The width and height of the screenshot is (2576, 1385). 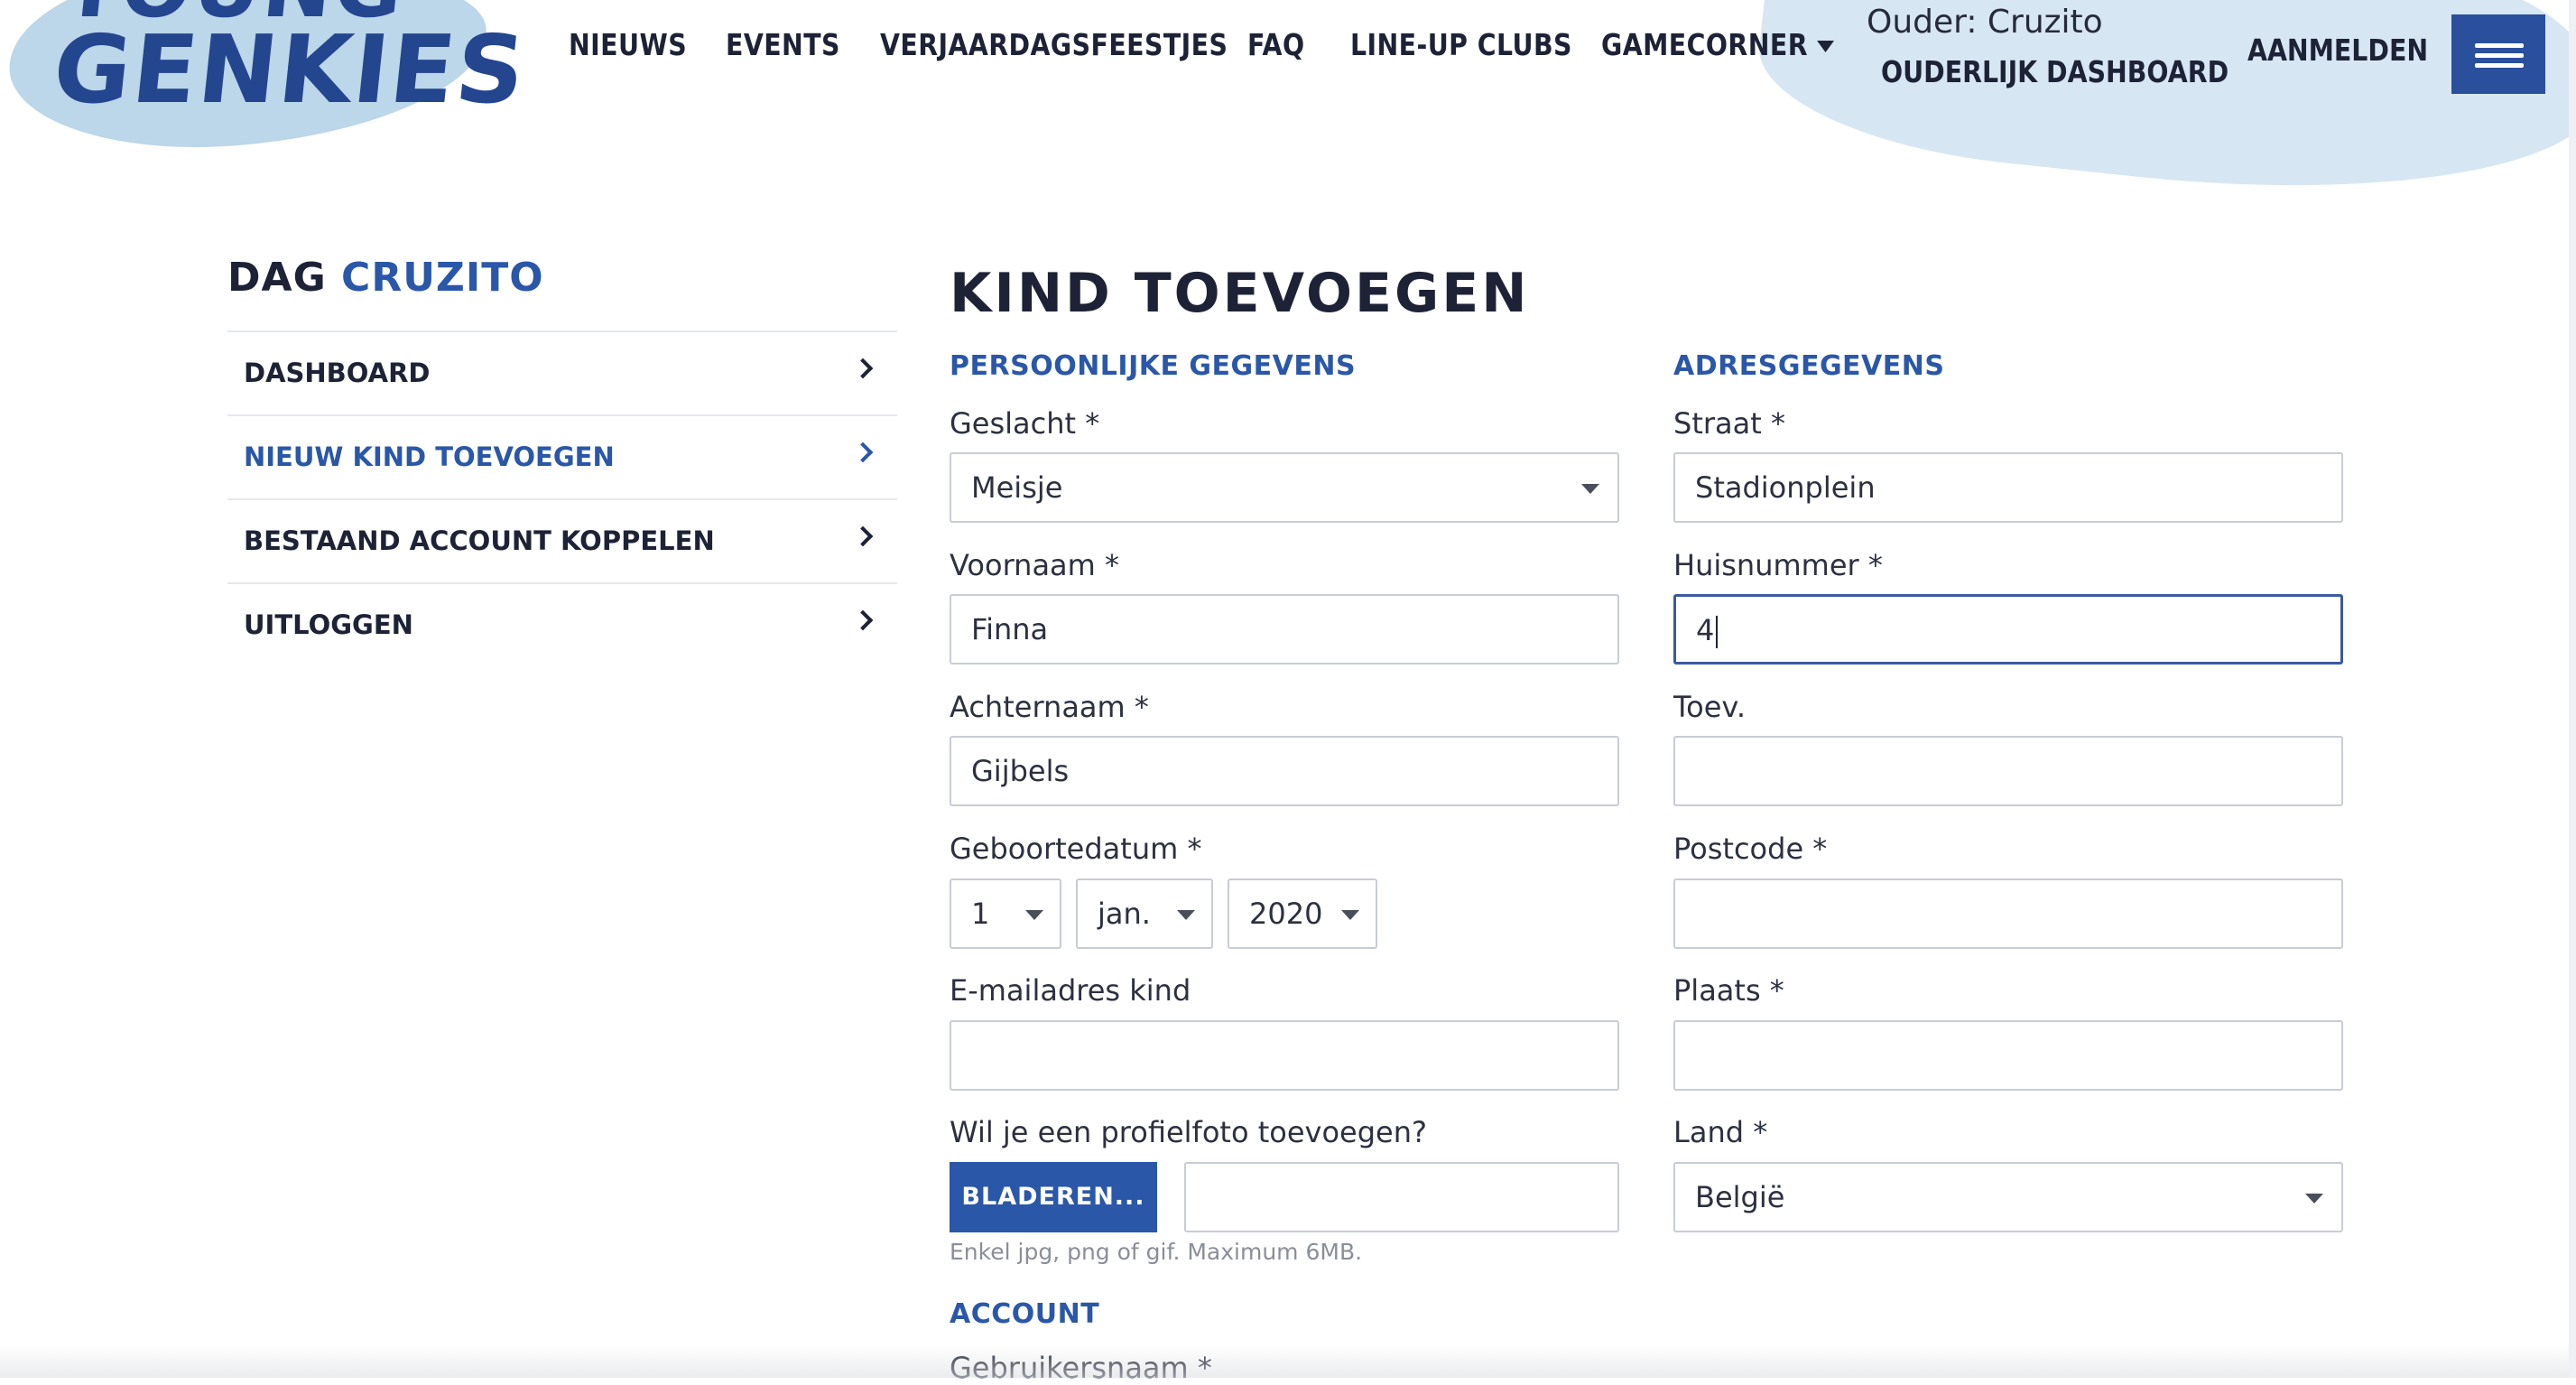 What do you see at coordinates (1284, 488) in the screenshot?
I see `gender-select: Meisje` at bounding box center [1284, 488].